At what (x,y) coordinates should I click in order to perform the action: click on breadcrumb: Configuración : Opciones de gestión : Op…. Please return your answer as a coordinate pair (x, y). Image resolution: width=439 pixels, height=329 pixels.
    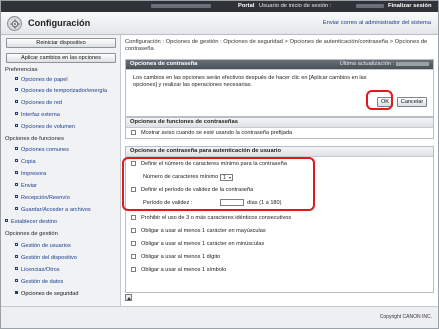
    Looking at the image, I should click on (276, 45).